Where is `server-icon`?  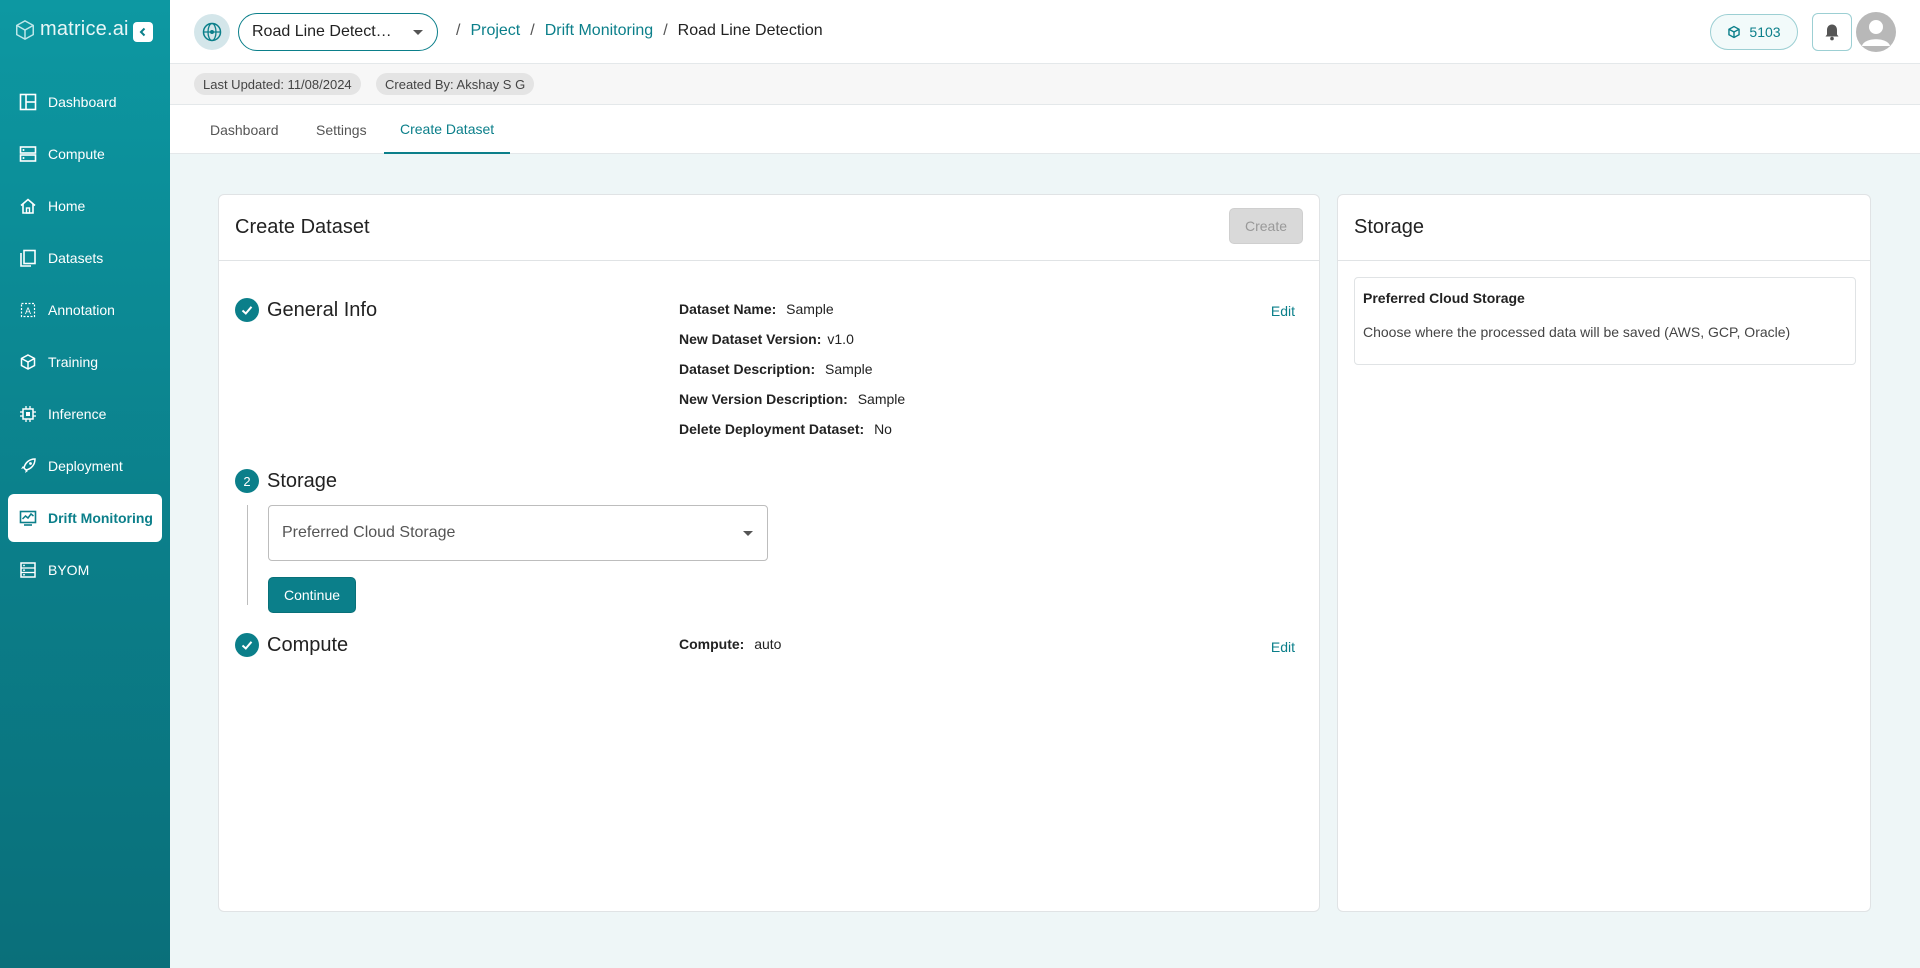 server-icon is located at coordinates (28, 154).